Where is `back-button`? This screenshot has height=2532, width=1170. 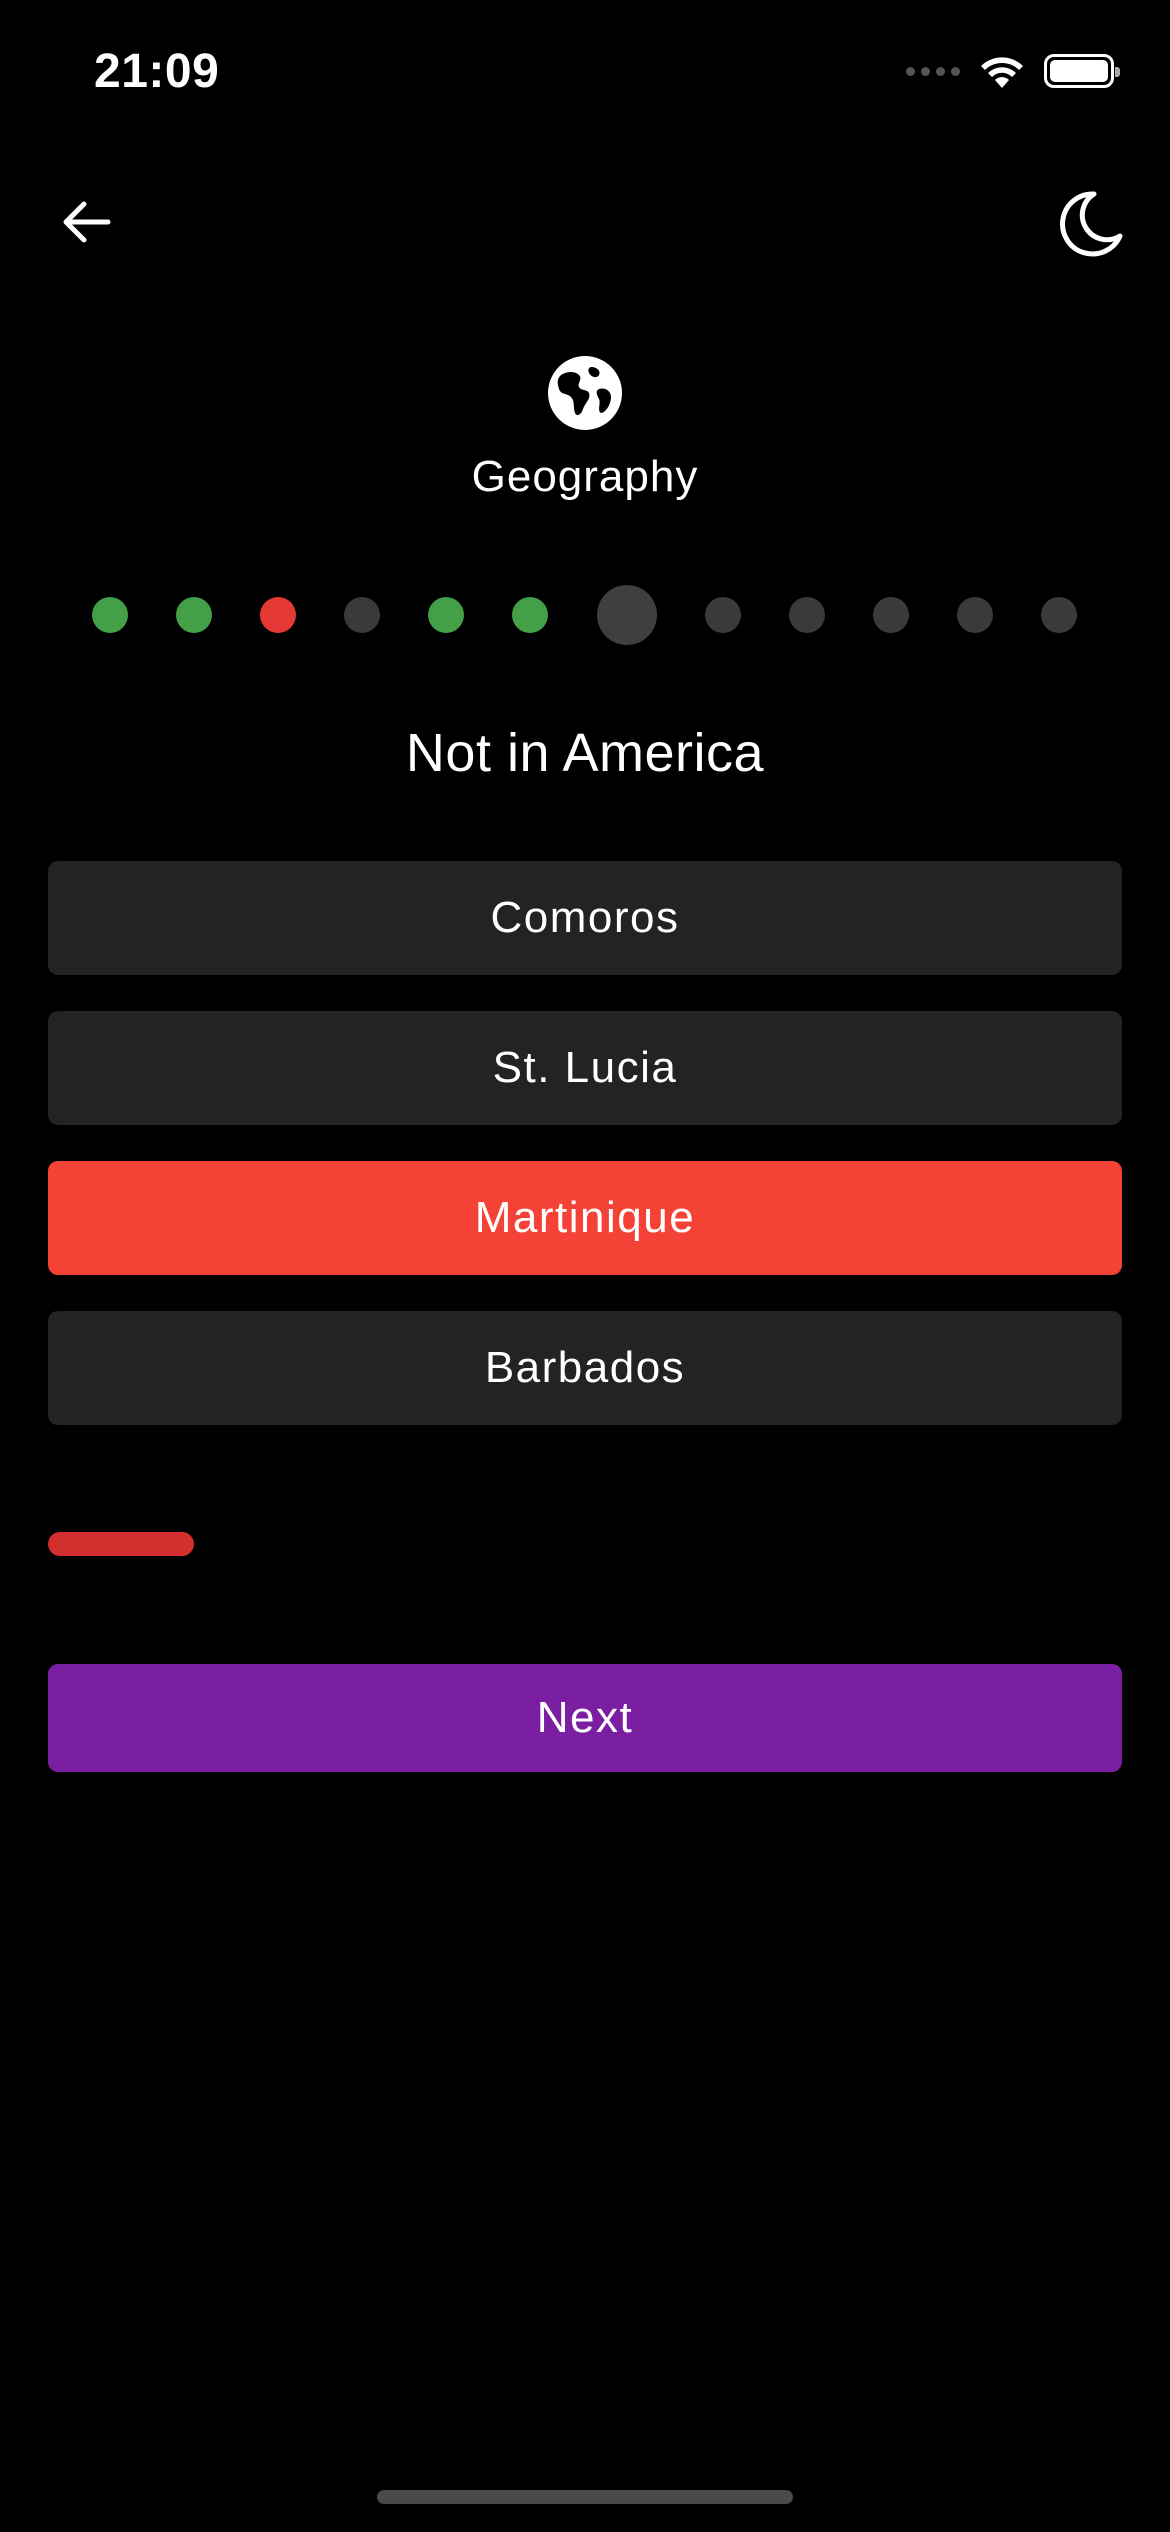 back-button is located at coordinates (86, 222).